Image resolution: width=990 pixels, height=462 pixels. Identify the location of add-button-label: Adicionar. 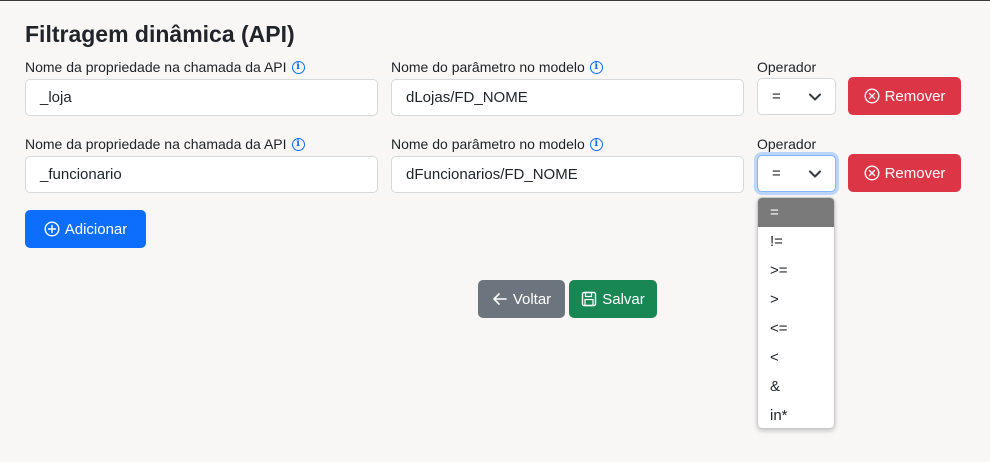
(96, 229).